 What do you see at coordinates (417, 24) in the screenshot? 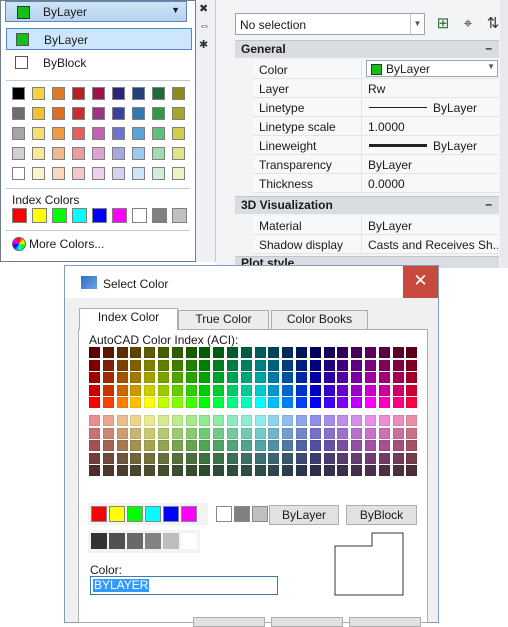
I see `chevron-down-icon: ▼` at bounding box center [417, 24].